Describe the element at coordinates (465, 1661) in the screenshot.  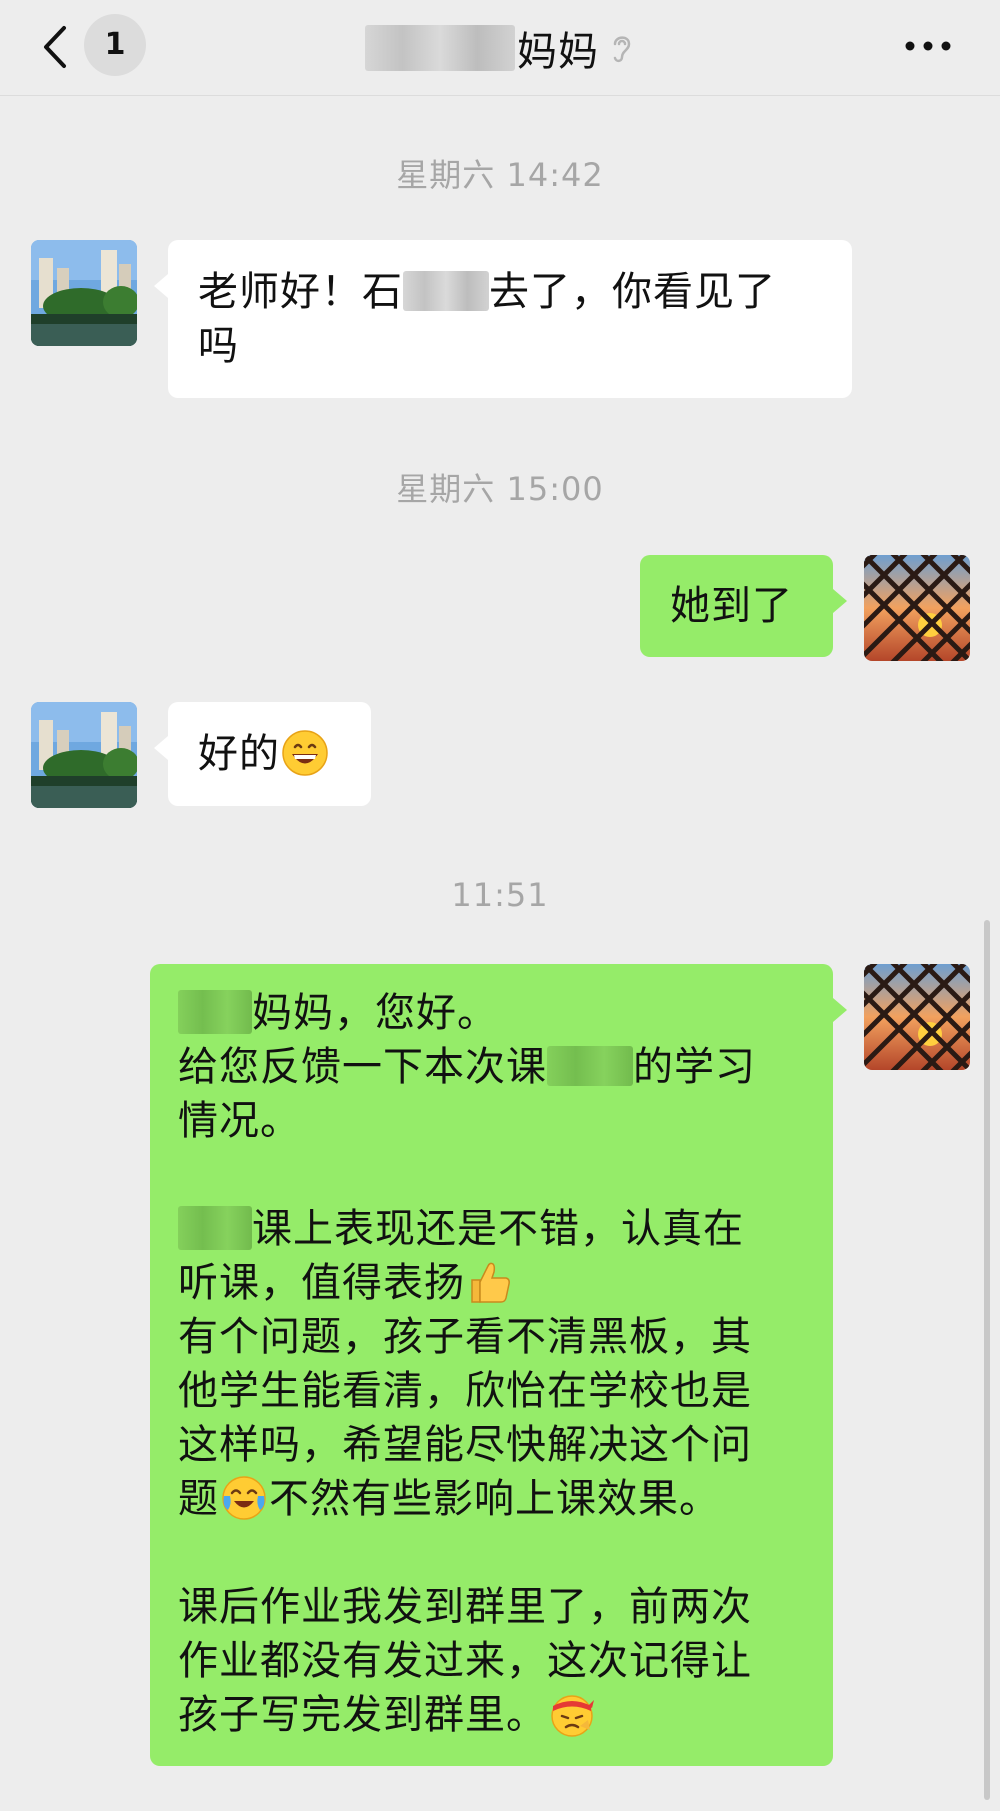
I see `message-line: 作业都没有发过来，这次记得让` at that location.